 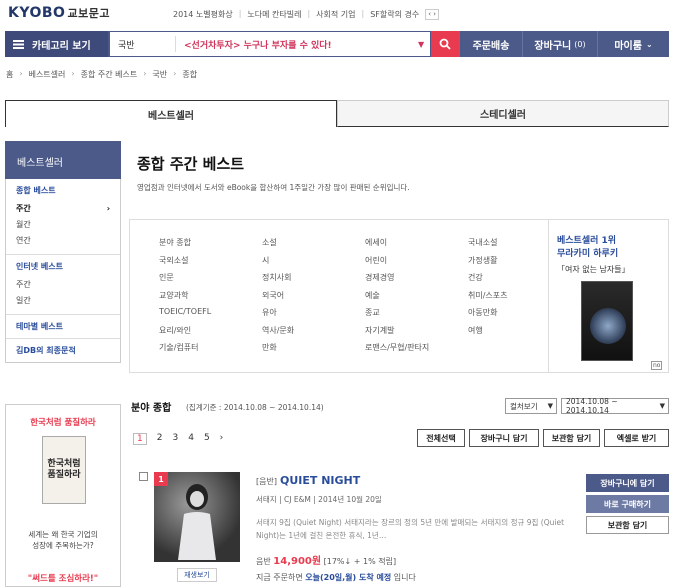 I want to click on view-mode-select: 컬처보기 ▼, so click(x=531, y=406).